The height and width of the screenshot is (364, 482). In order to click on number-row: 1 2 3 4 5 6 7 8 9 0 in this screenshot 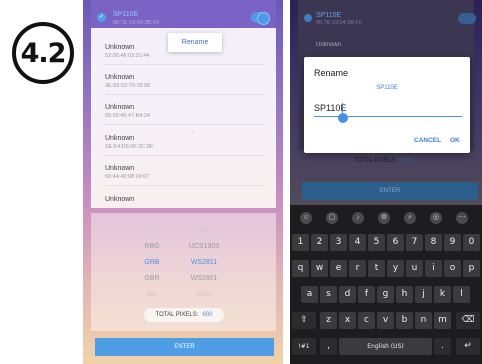, I will do `click(386, 242)`.